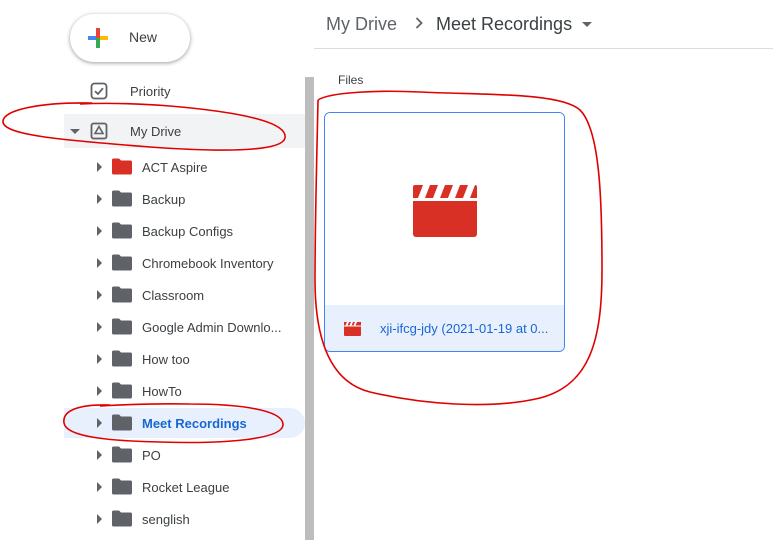 The image size is (773, 540). Describe the element at coordinates (184, 455) in the screenshot. I see `folder-row: PO` at that location.